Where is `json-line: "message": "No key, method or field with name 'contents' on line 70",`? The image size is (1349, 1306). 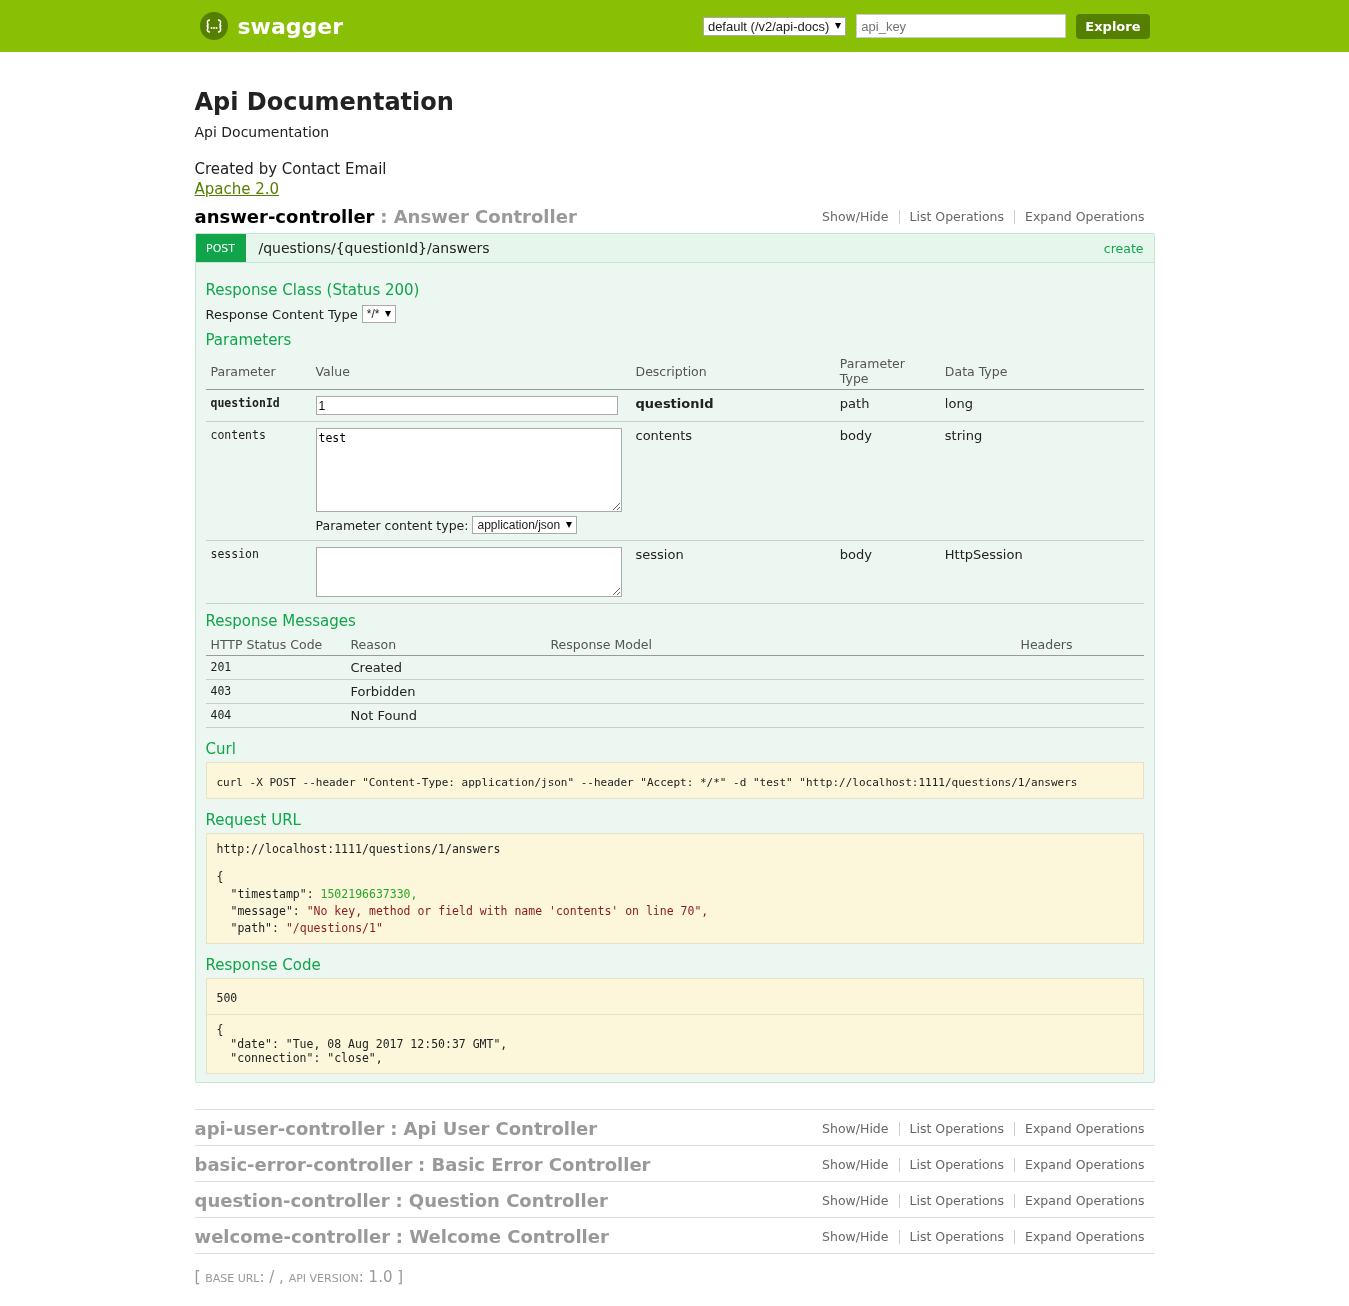
json-line: "message": "No key, method or field with name 'contents' on line 70", is located at coordinates (469, 911).